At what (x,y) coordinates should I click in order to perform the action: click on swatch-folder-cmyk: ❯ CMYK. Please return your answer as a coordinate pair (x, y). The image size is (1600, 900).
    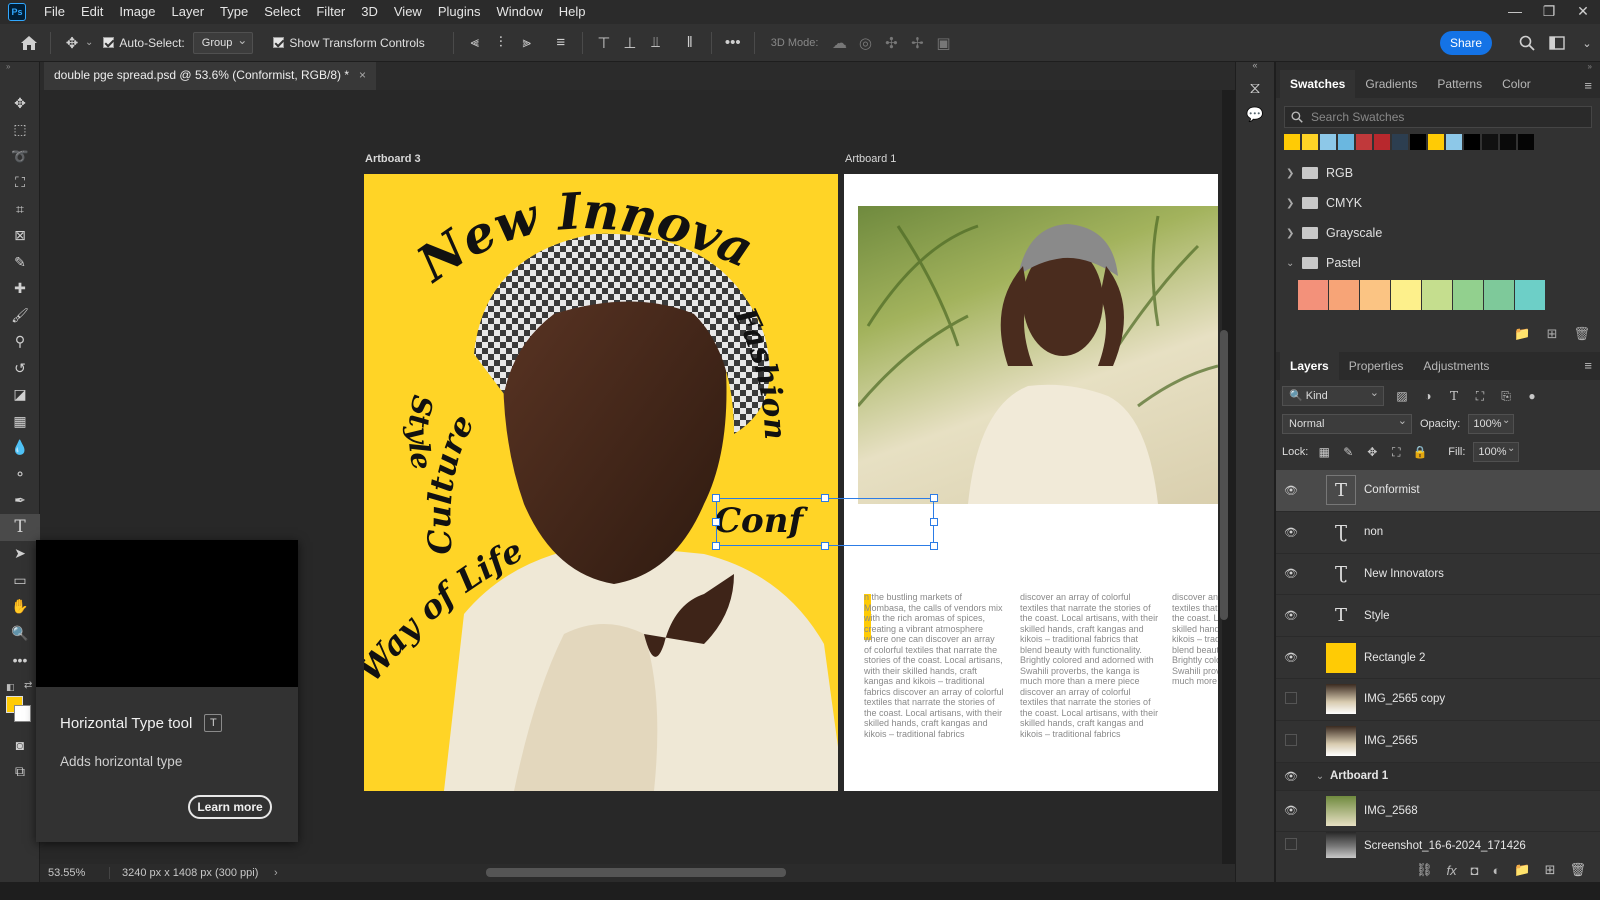
    Looking at the image, I should click on (1438, 203).